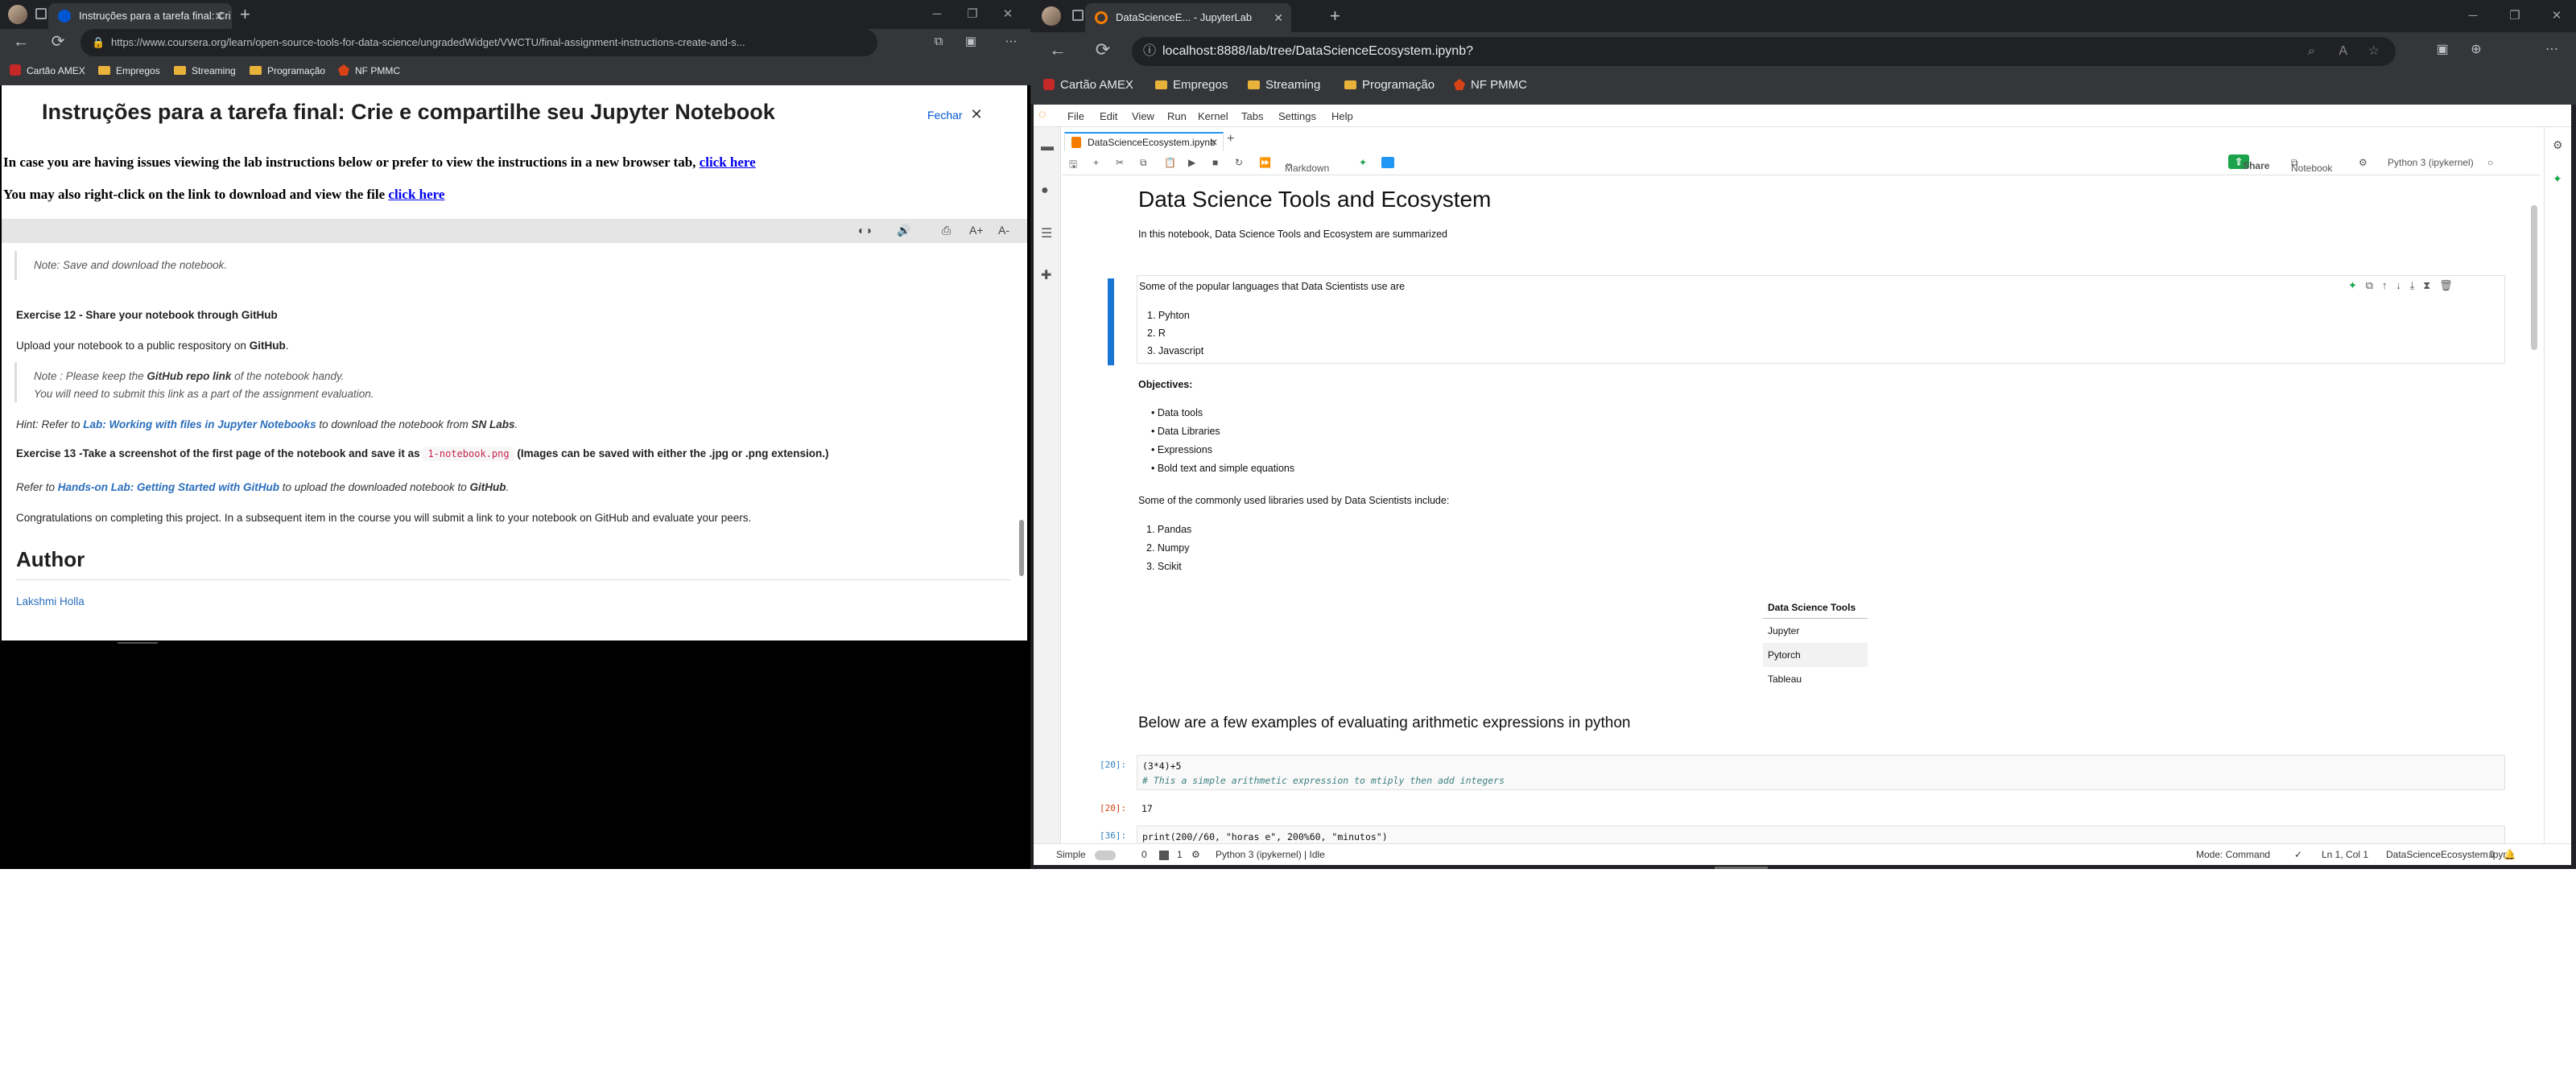 The height and width of the screenshot is (1075, 2576). I want to click on property-inspector-icon: ⚙, so click(2558, 145).